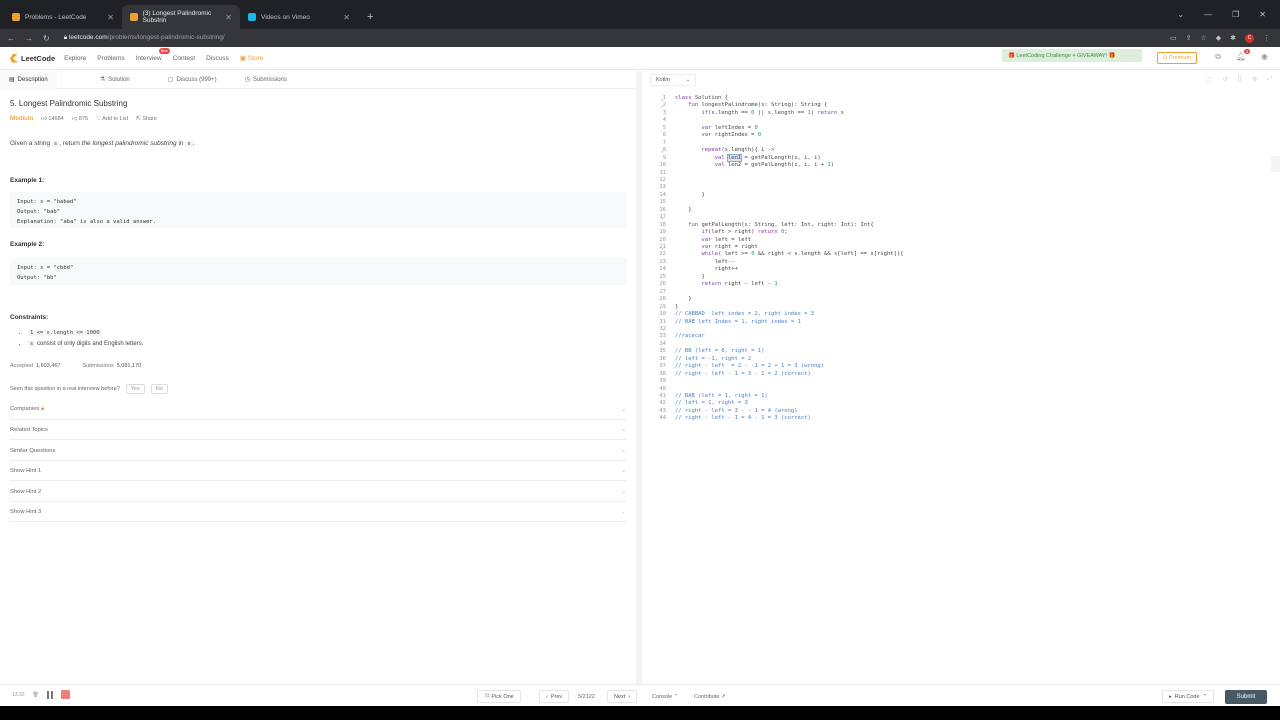 This screenshot has height=720, width=1280. Describe the element at coordinates (1210, 80) in the screenshot. I see `info-icon: ⓘ` at that location.